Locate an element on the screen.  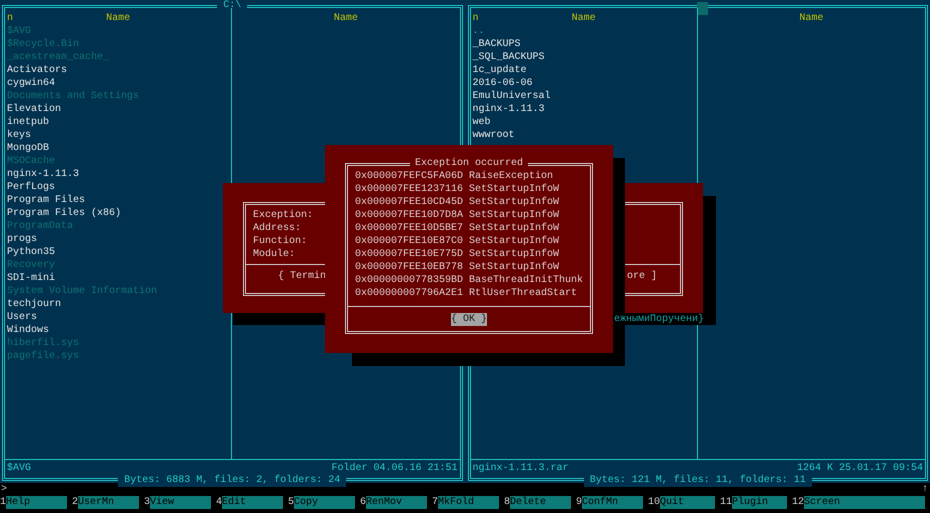
function-key: RenMov is located at coordinates (396, 502).